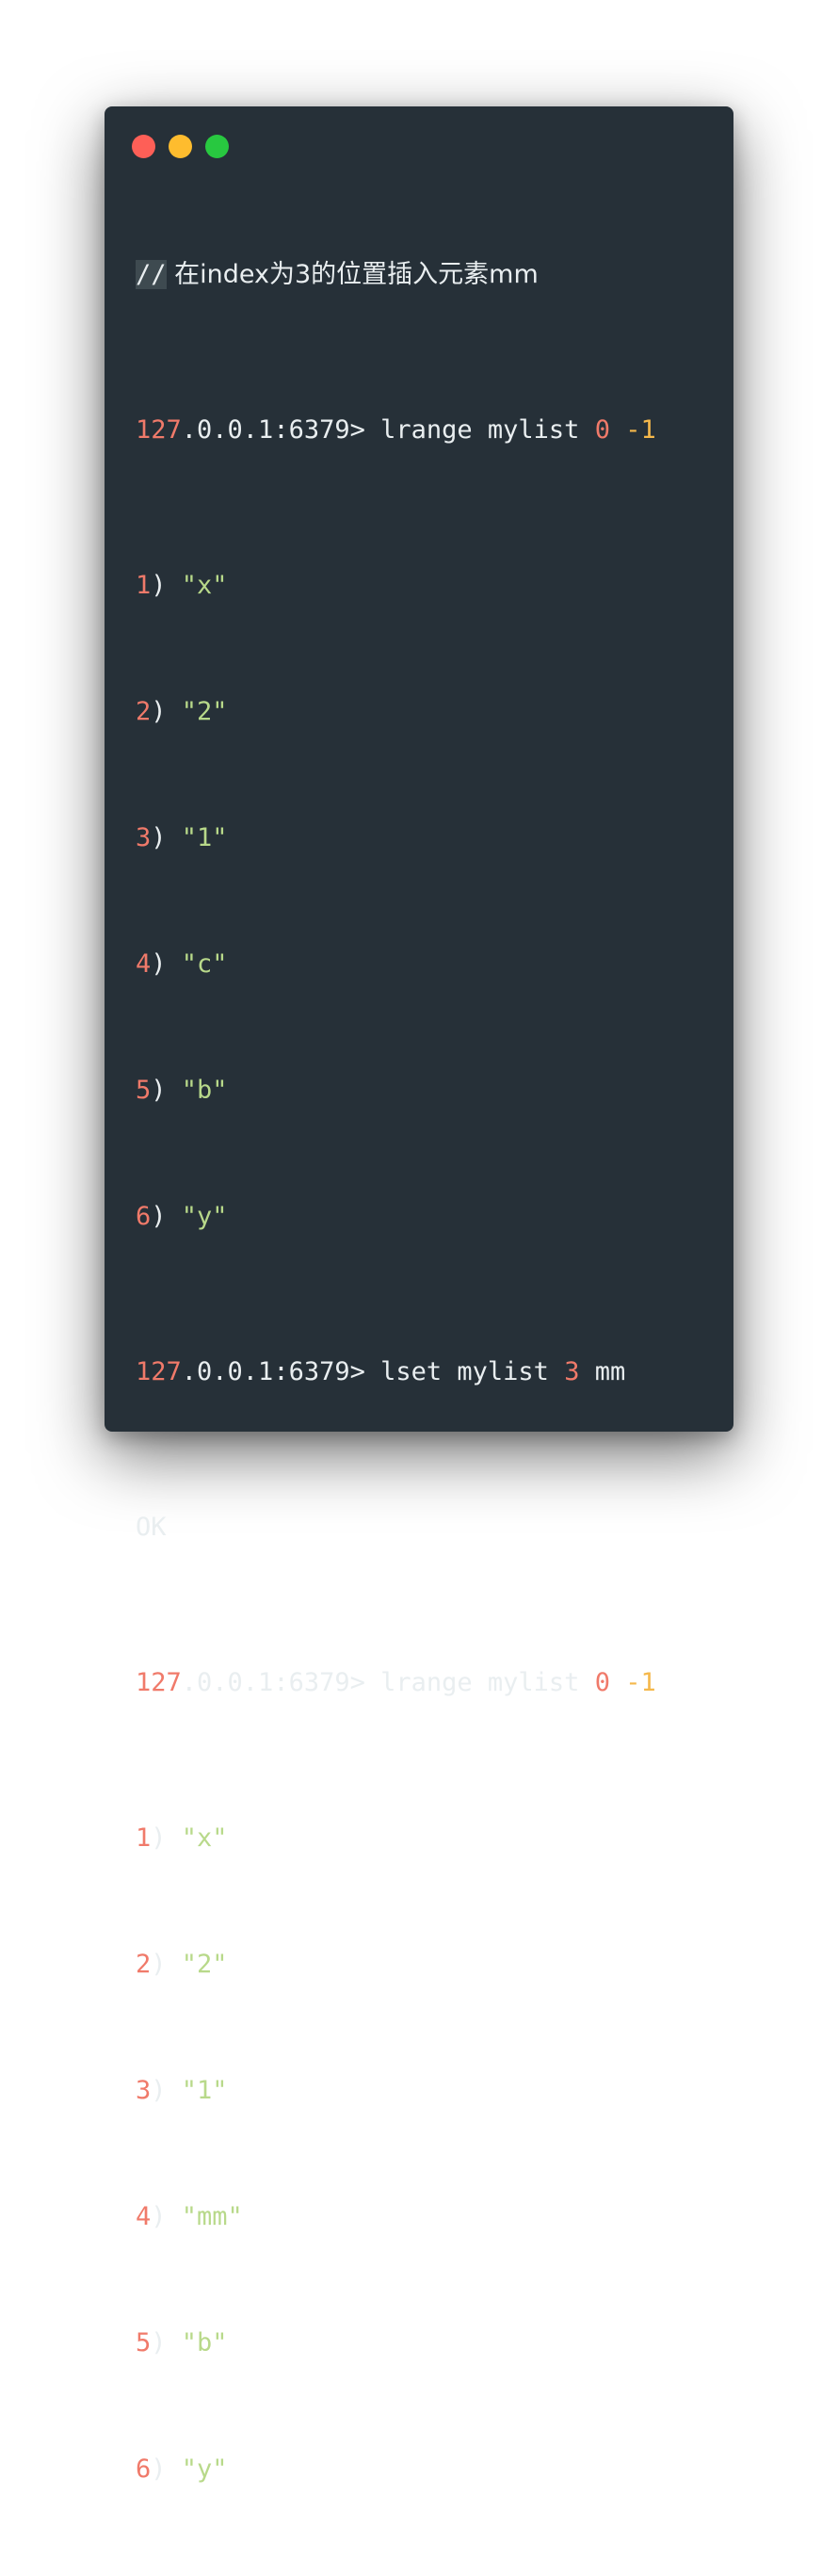 This screenshot has width=838, height=2576. Describe the element at coordinates (352, 274) in the screenshot. I see `comment-text: 在index为3的位置插入元素mm` at that location.